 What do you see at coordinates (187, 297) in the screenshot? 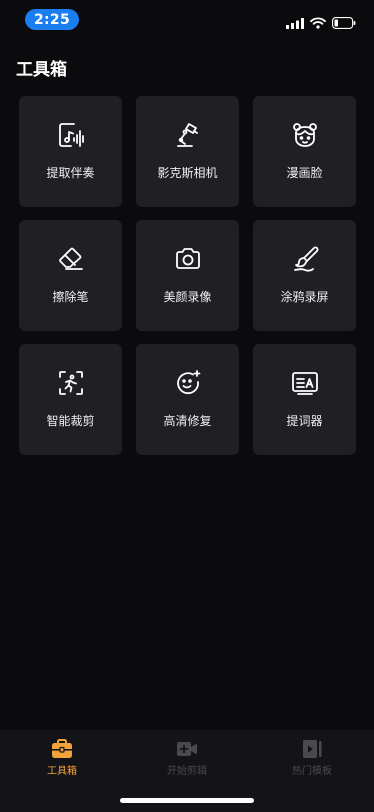
I see `tool-label: 美颜录像` at bounding box center [187, 297].